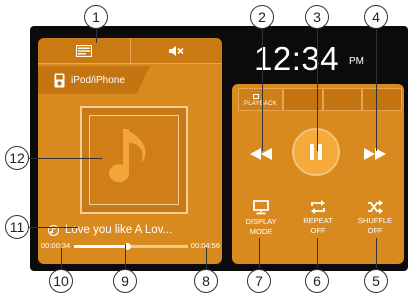 The width and height of the screenshot is (412, 298). Describe the element at coordinates (376, 281) in the screenshot. I see `callout-5: 5` at that location.